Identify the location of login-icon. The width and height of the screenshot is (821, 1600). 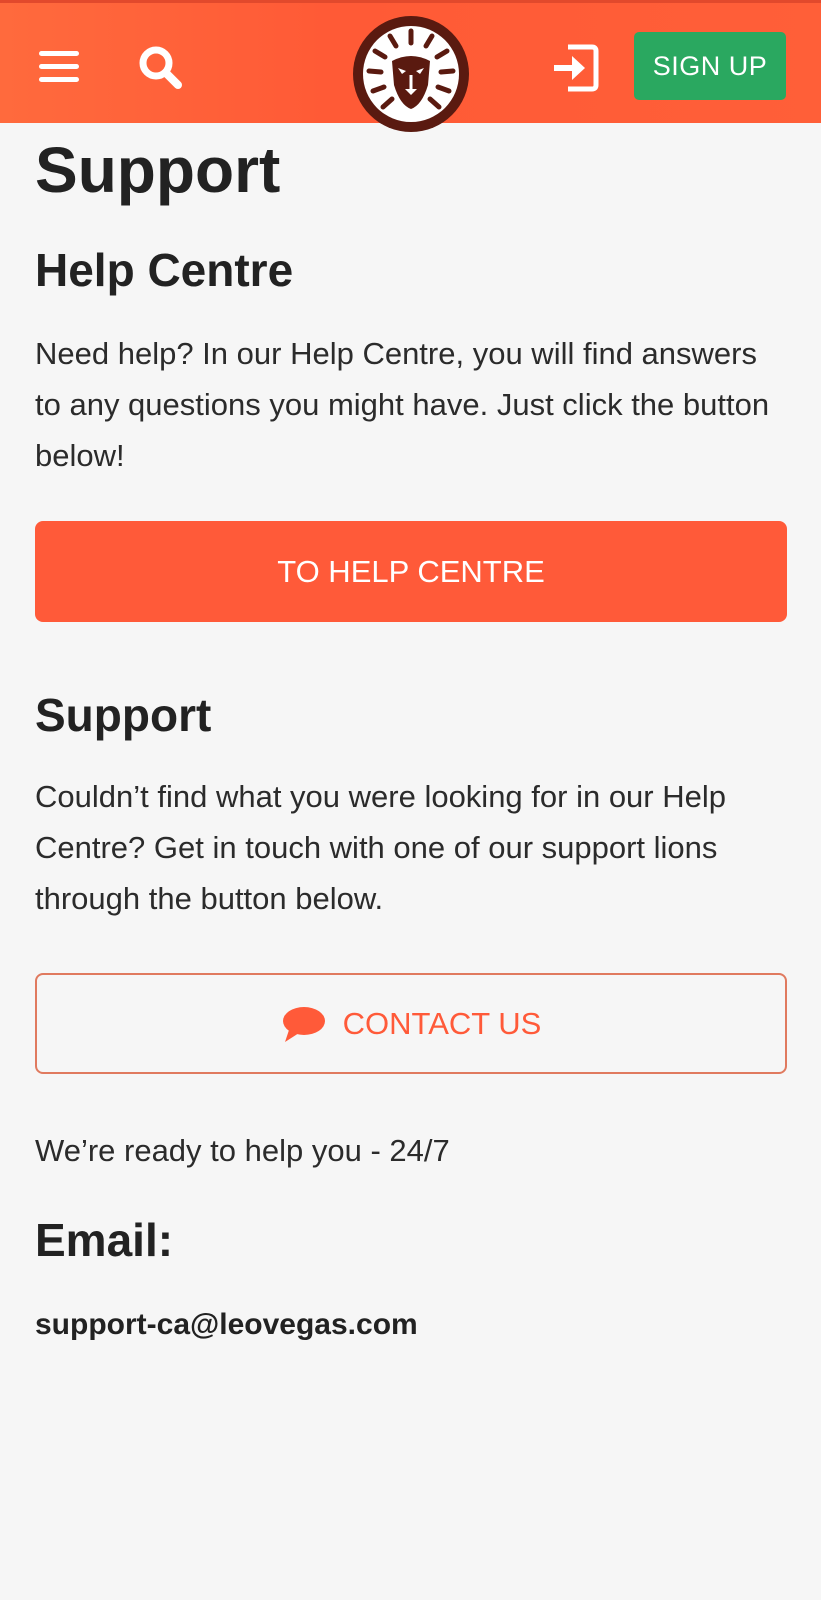
(575, 68).